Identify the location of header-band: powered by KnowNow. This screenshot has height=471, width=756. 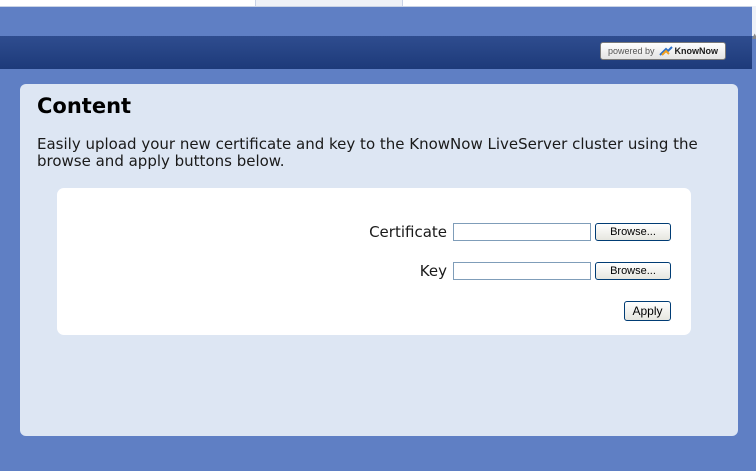
(376, 52).